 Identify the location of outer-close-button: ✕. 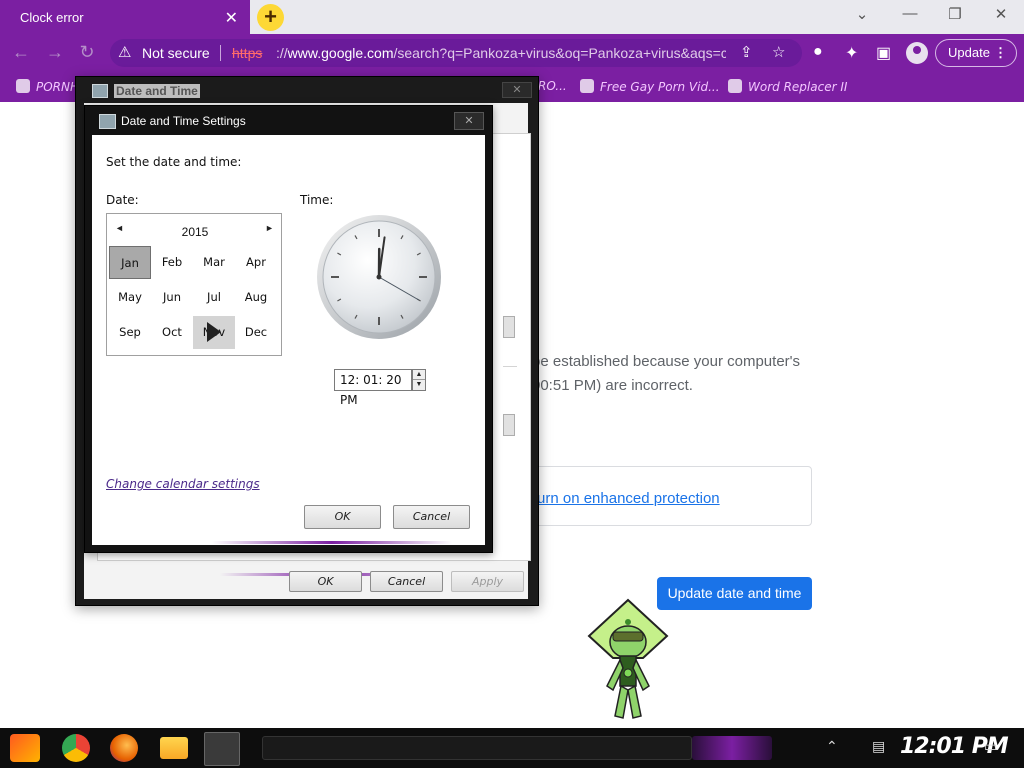
(517, 90).